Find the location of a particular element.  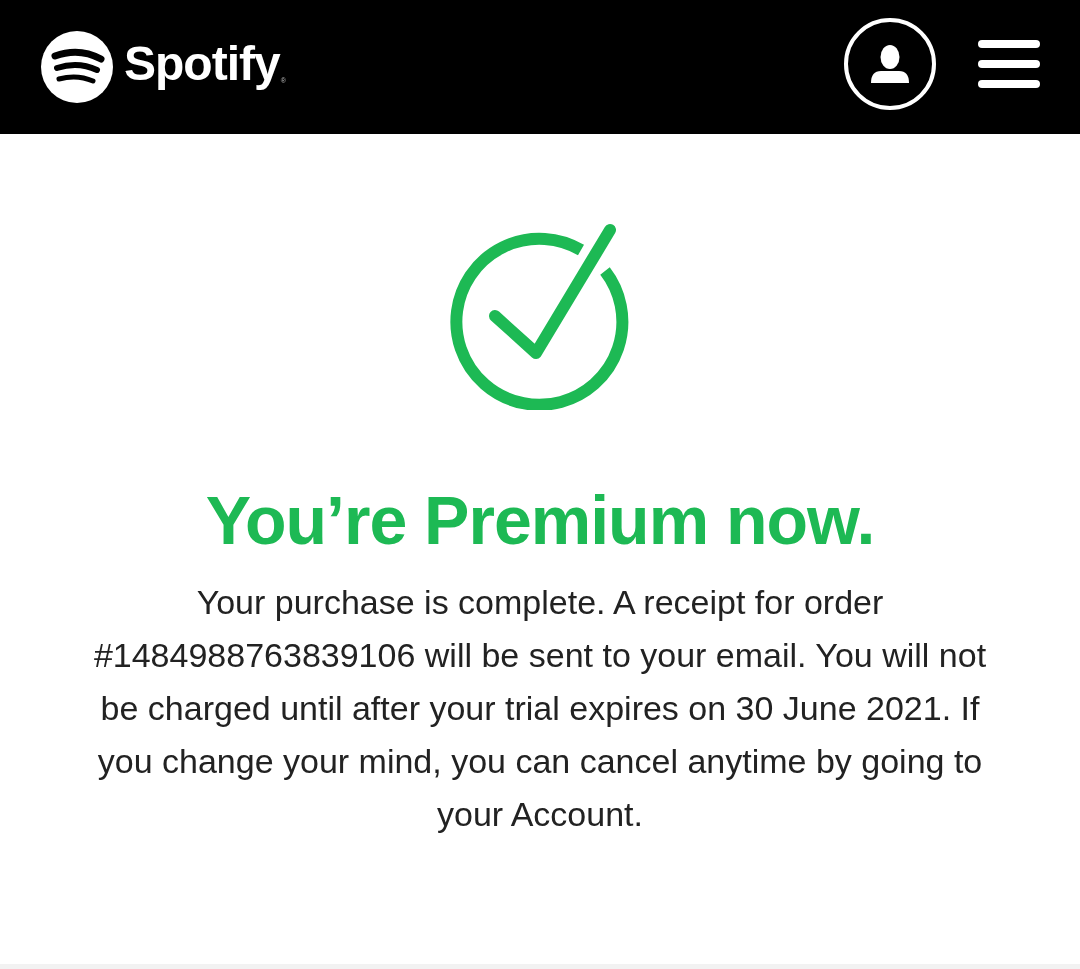

menu-button is located at coordinates (1009, 64).